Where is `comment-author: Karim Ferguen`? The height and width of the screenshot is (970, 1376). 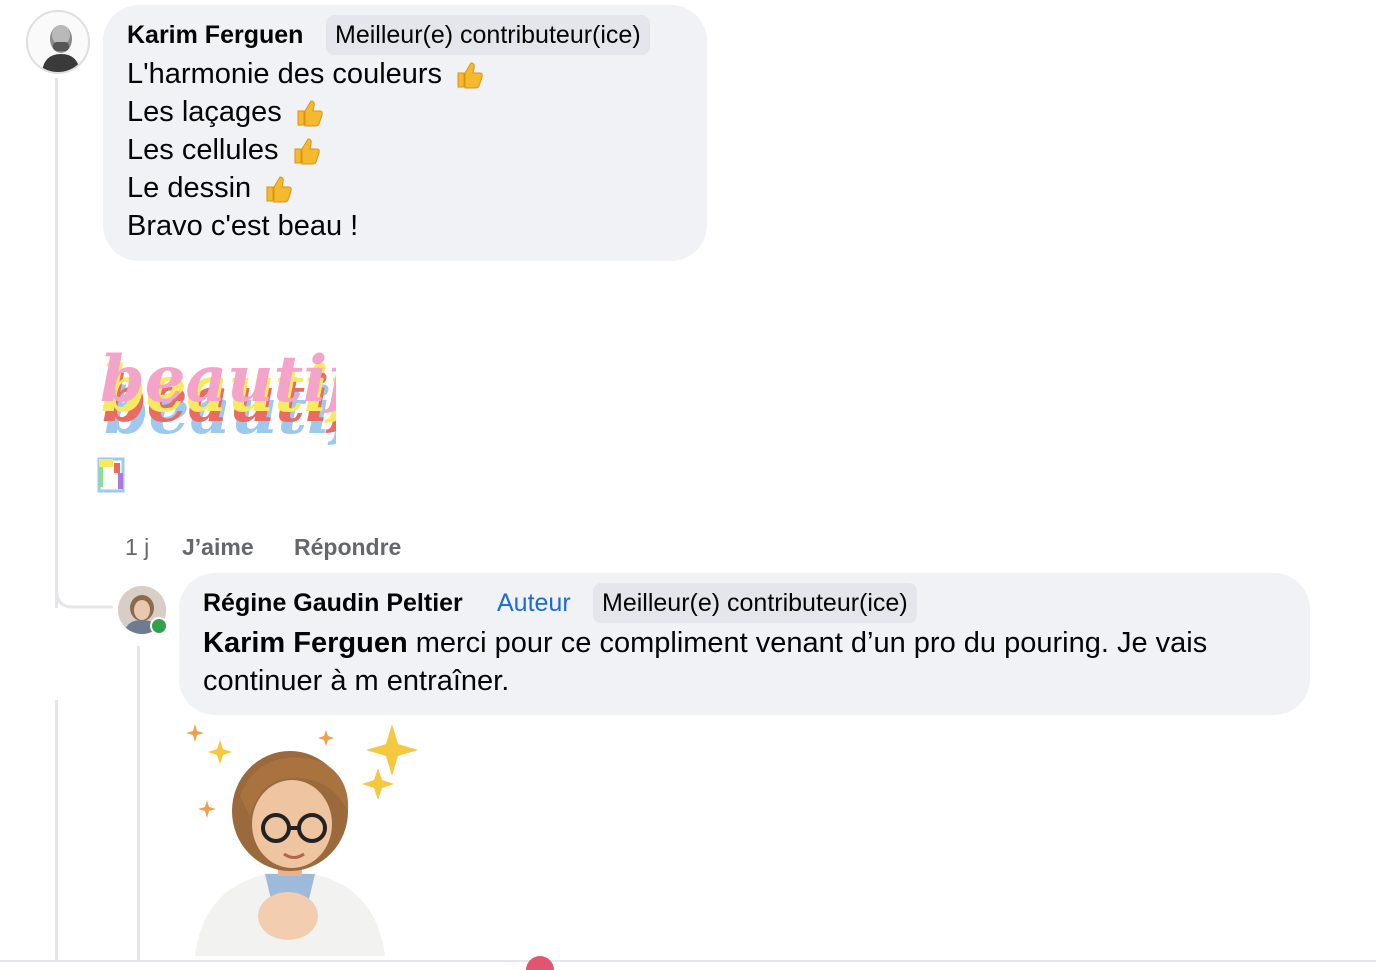
comment-author: Karim Ferguen is located at coordinates (215, 35).